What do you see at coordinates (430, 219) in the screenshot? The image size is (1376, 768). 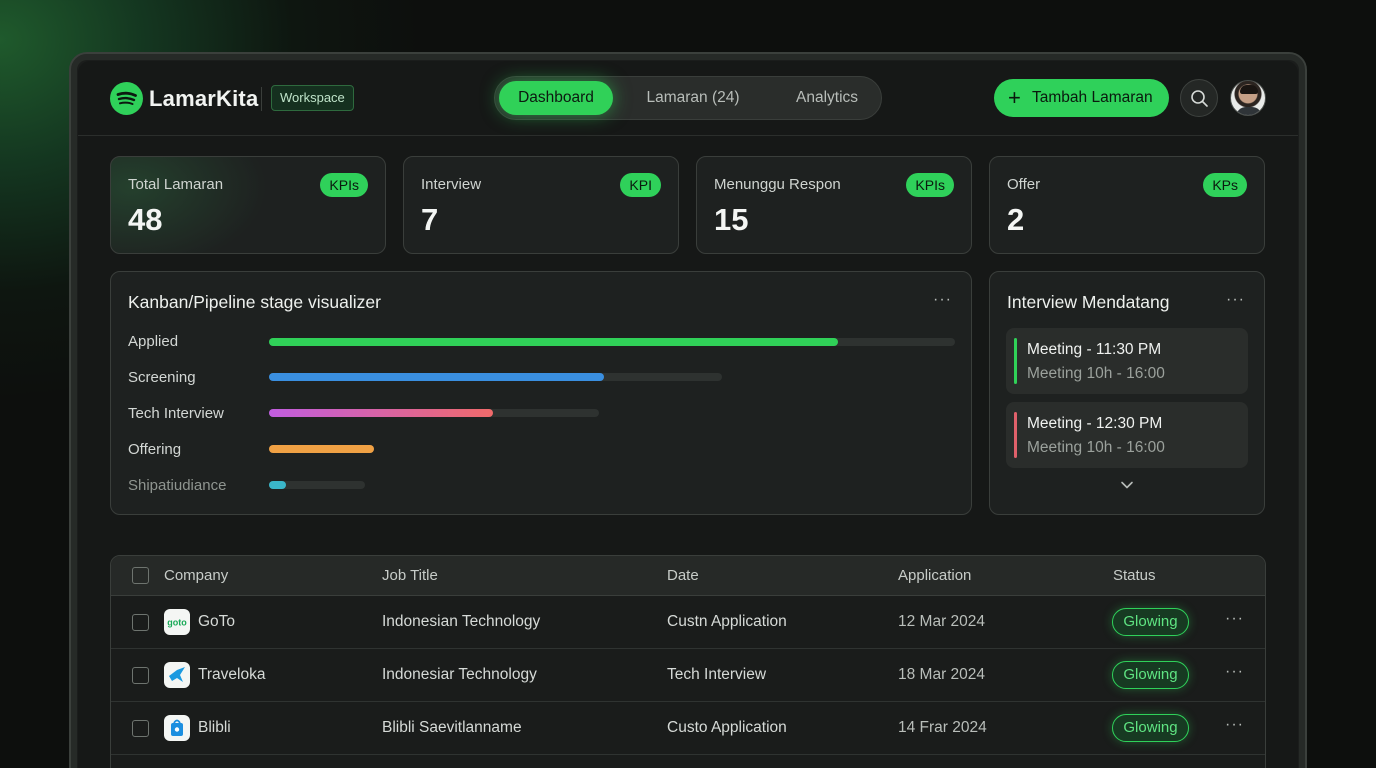 I see `kpi-value: 7` at bounding box center [430, 219].